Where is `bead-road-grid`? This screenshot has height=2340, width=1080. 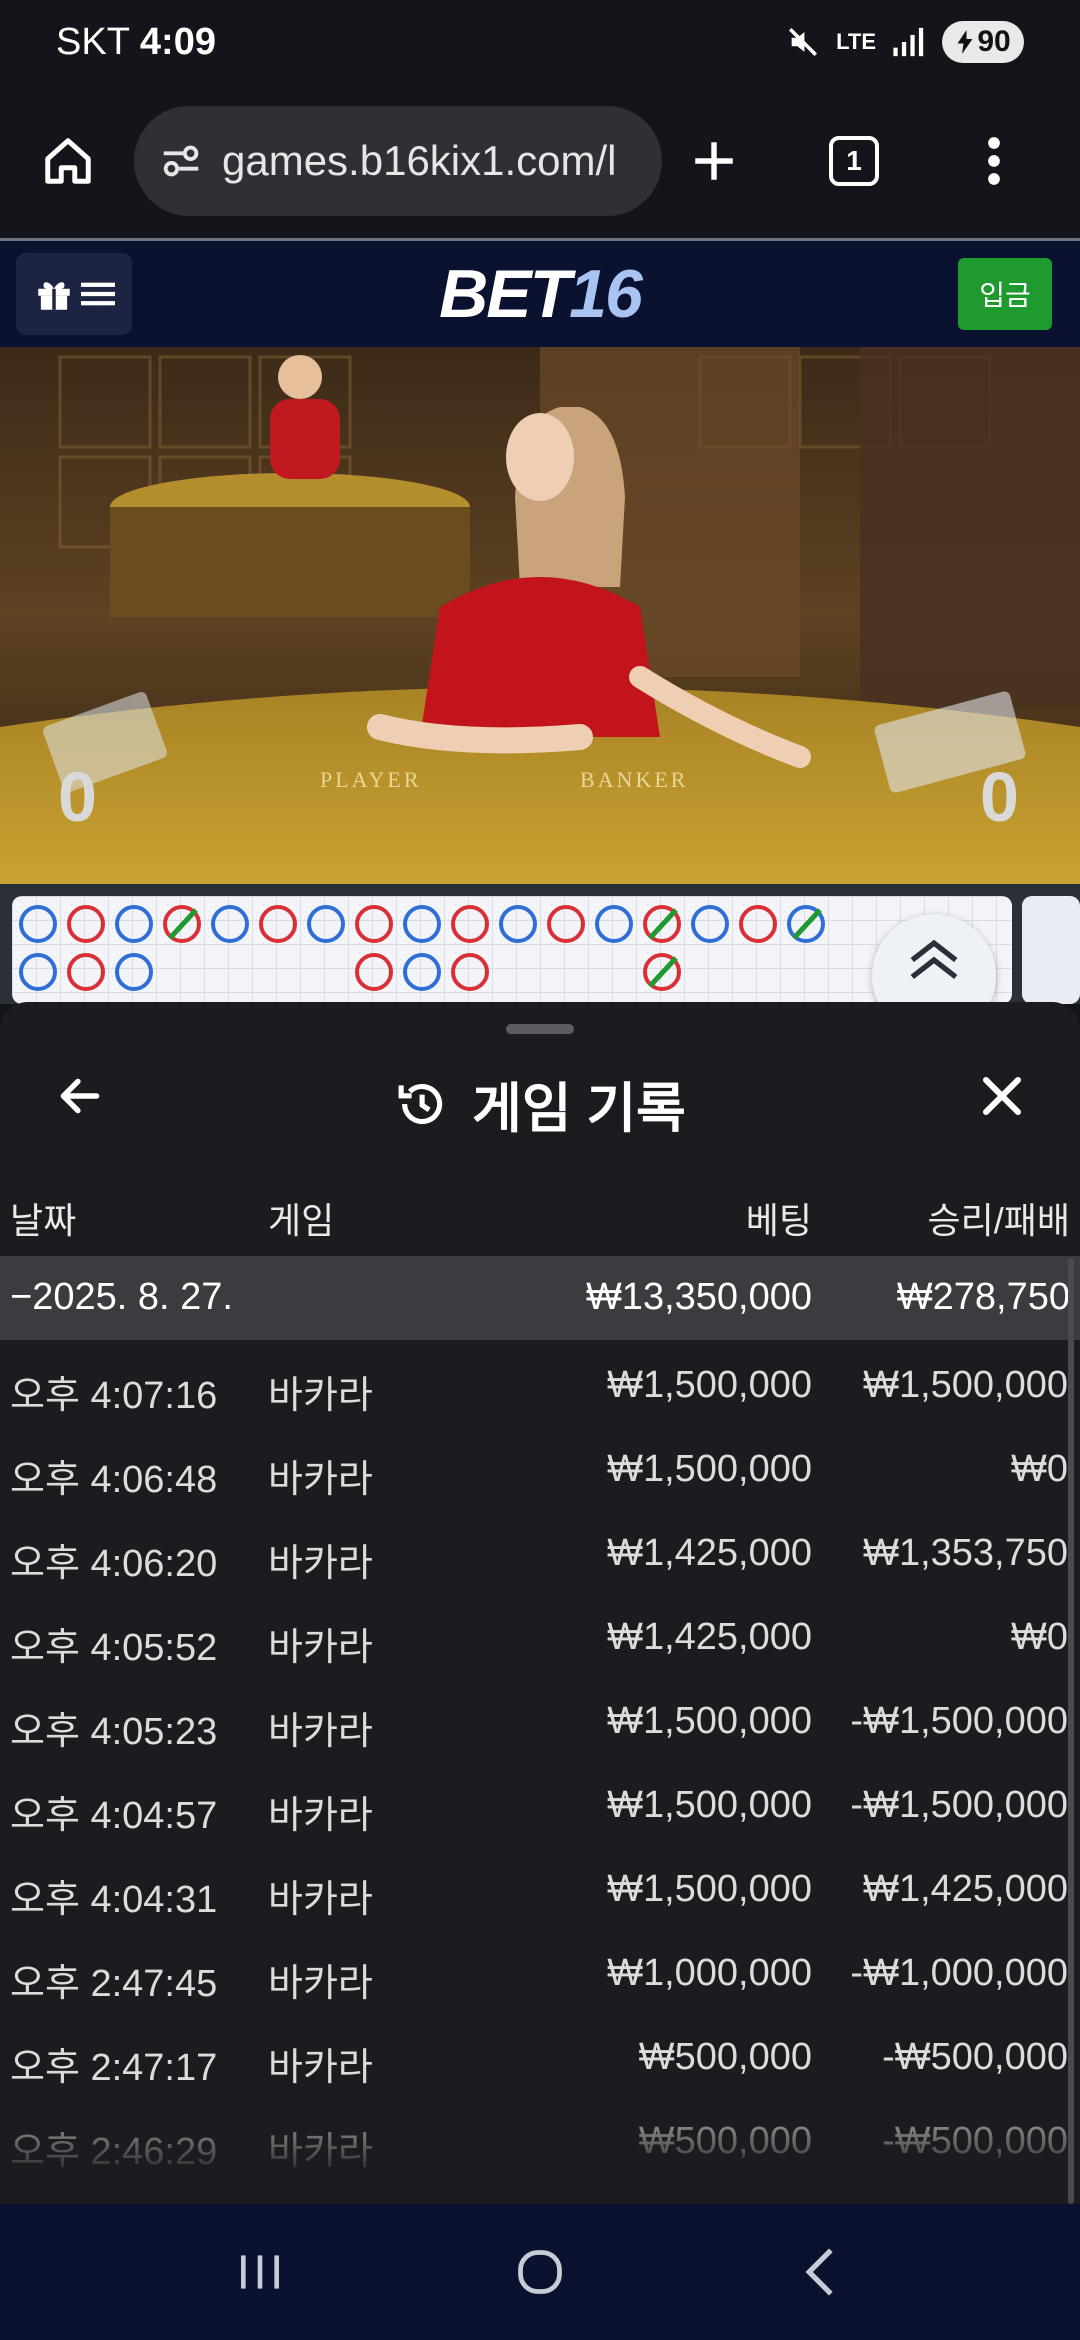
bead-road-grid is located at coordinates (512, 950).